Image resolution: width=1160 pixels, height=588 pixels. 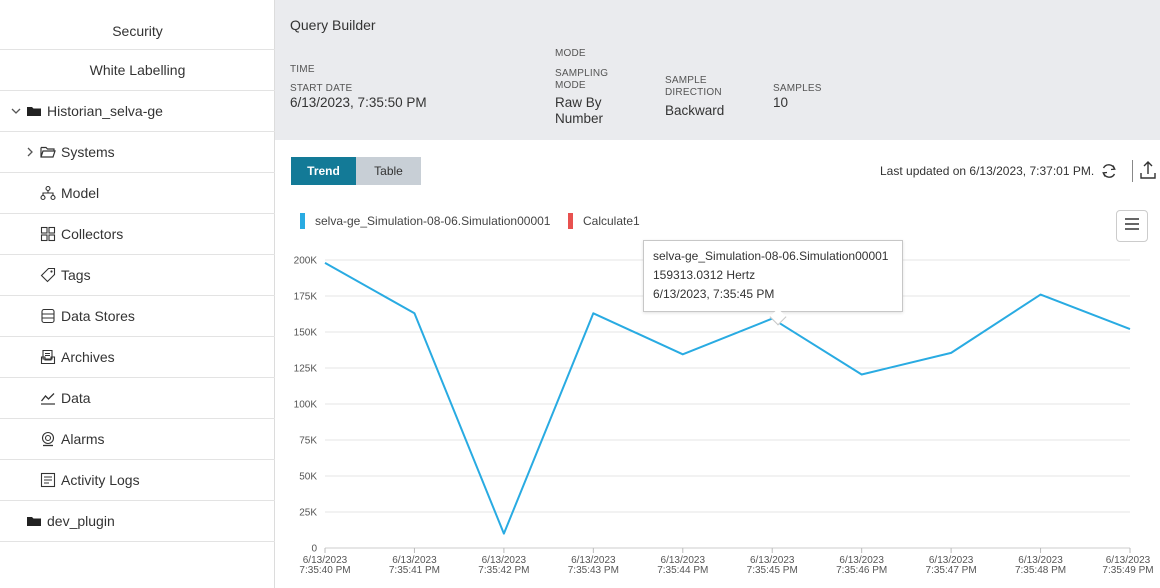 What do you see at coordinates (137, 234) in the screenshot?
I see `sidebar-item-collectors: Collectors` at bounding box center [137, 234].